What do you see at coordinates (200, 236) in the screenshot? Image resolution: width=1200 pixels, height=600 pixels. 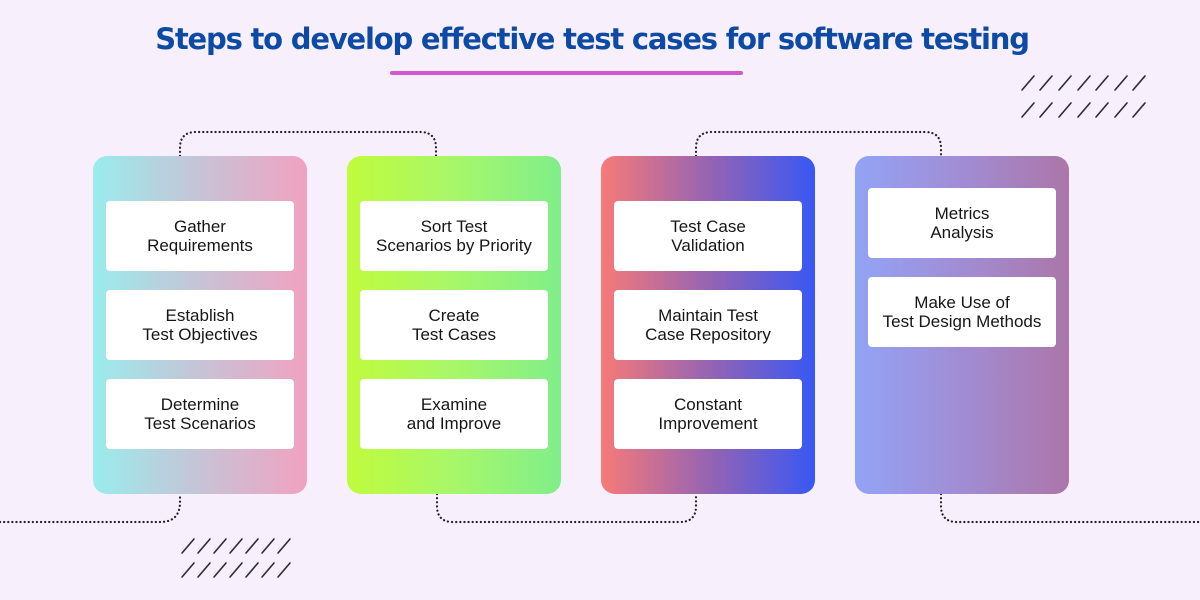 I see `step-card: Gather Requirements` at bounding box center [200, 236].